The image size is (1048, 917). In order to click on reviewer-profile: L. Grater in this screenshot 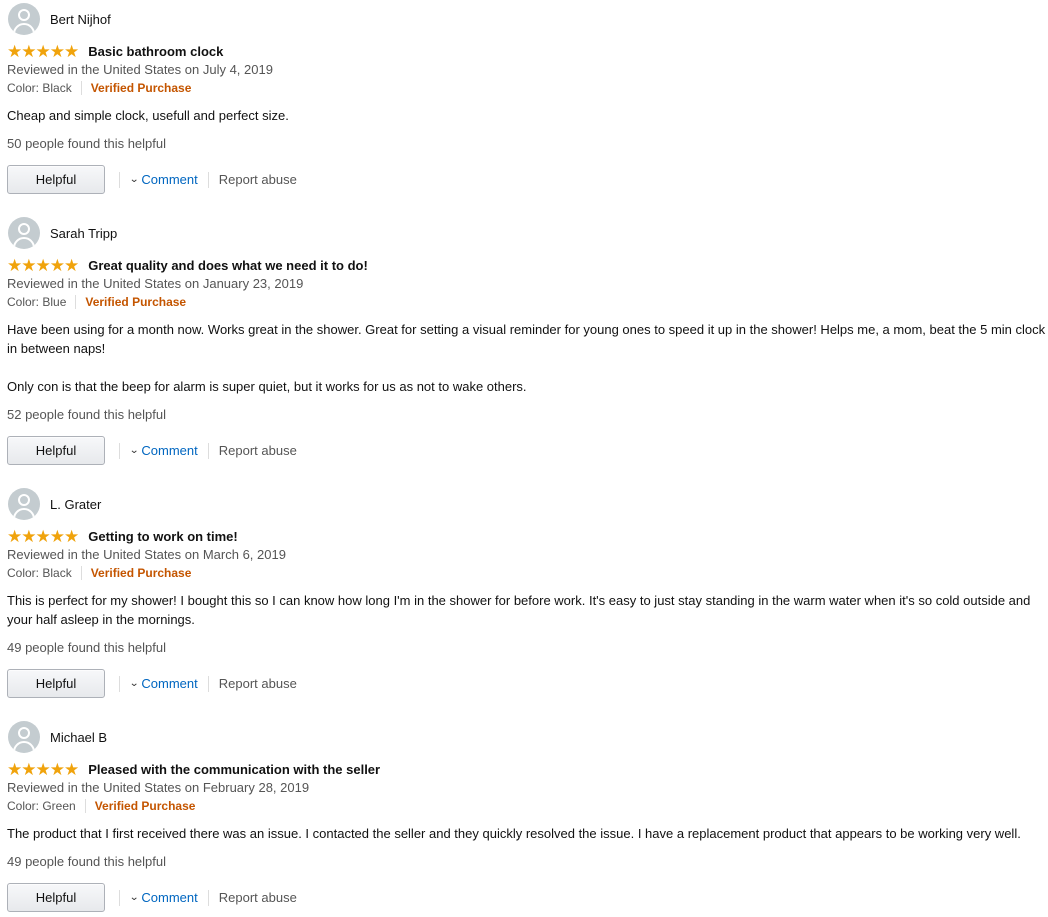, I will do `click(54, 504)`.